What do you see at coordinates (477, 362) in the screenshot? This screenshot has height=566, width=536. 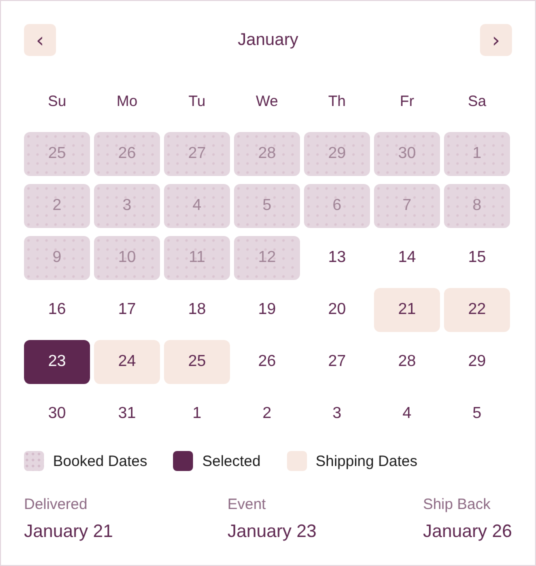 I see `day-cell: 29` at bounding box center [477, 362].